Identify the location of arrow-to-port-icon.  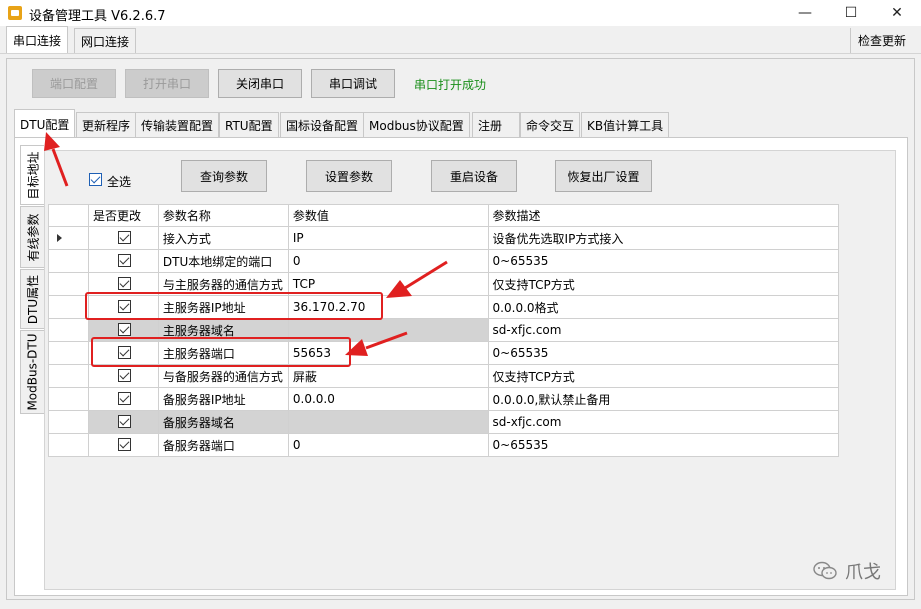
(376, 343).